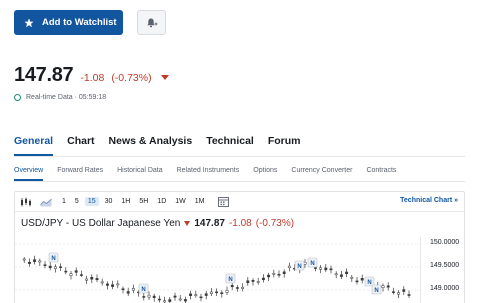 The image size is (479, 303). Describe the element at coordinates (230, 145) in the screenshot. I see `tab-technical: Technical` at that location.